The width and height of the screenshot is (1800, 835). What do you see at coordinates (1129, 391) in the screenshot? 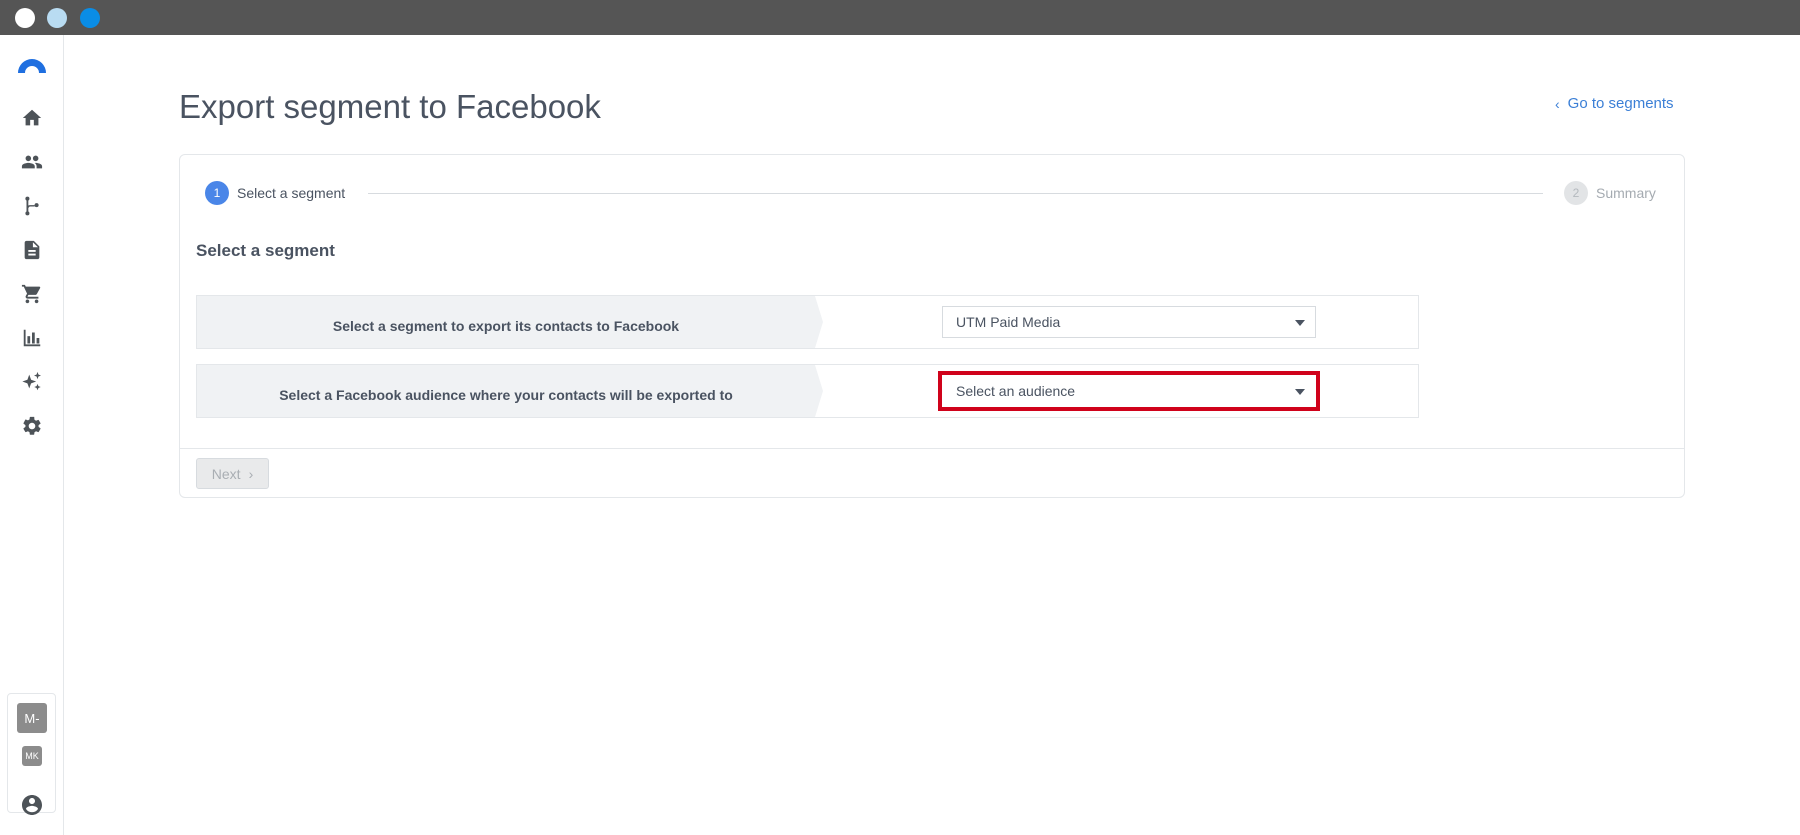
I see `audience-select: Select an audience` at bounding box center [1129, 391].